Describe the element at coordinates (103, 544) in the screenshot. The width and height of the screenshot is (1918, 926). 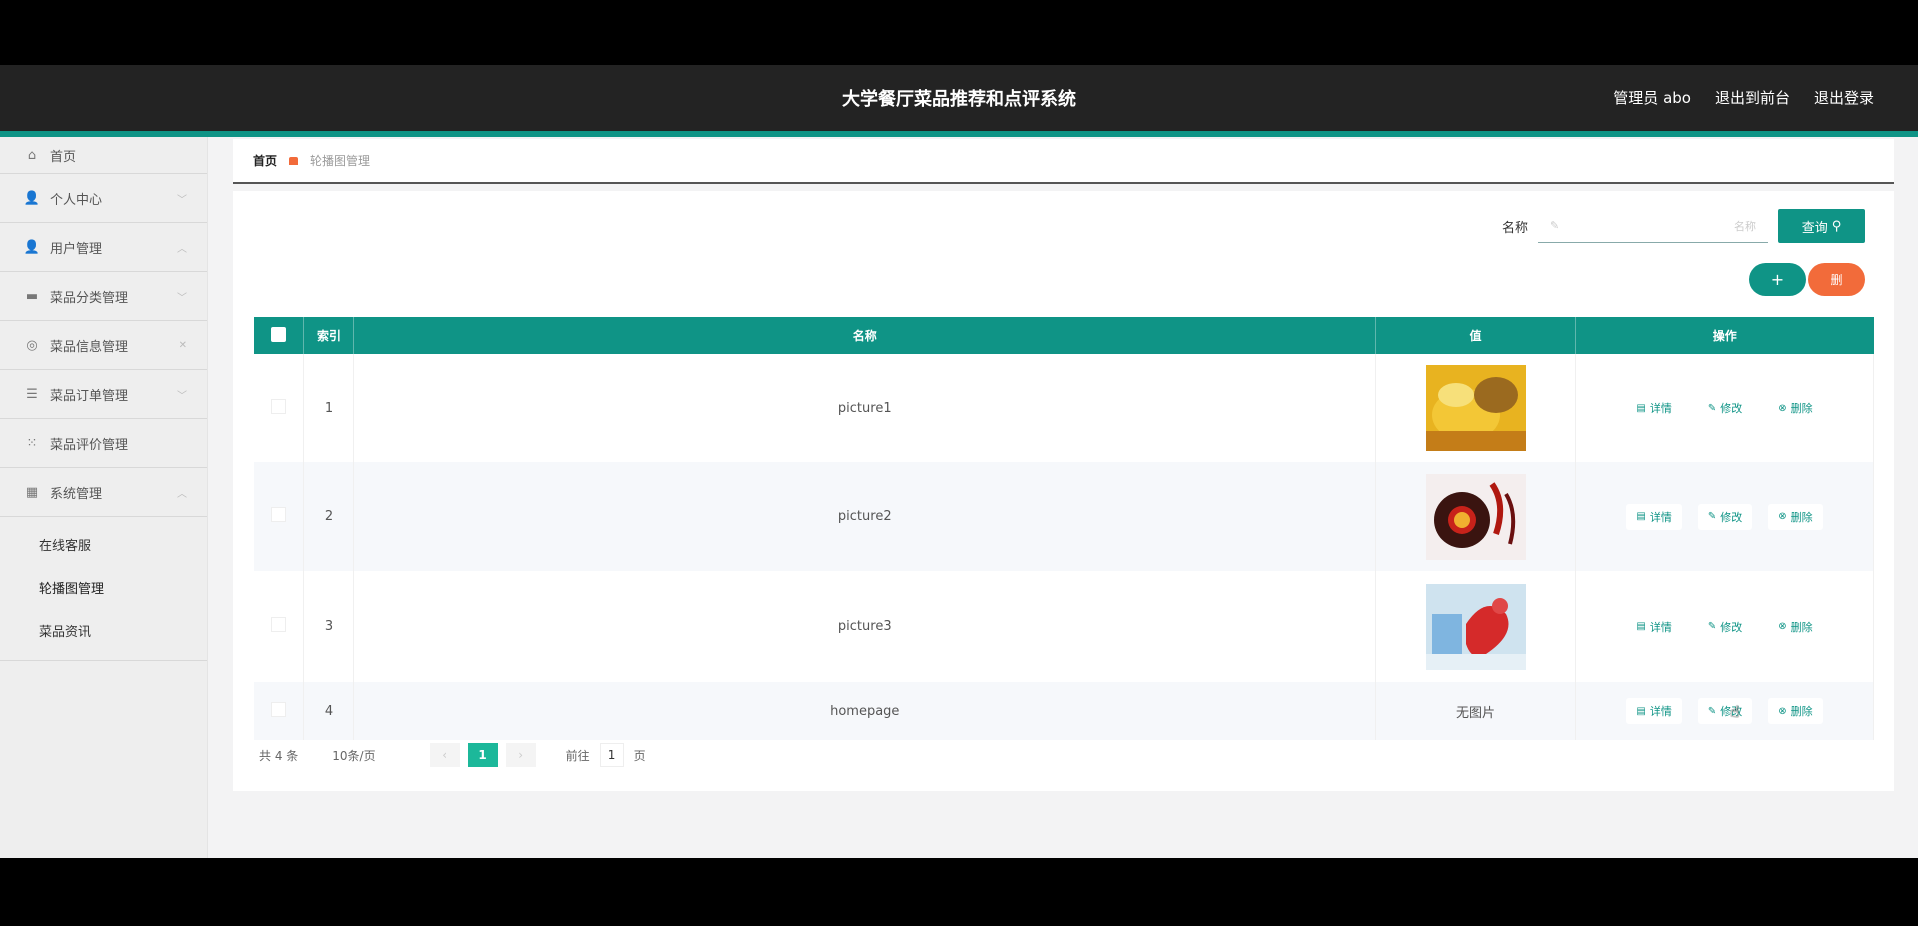
I see `sidebar-item-online-service: 在线客服` at that location.